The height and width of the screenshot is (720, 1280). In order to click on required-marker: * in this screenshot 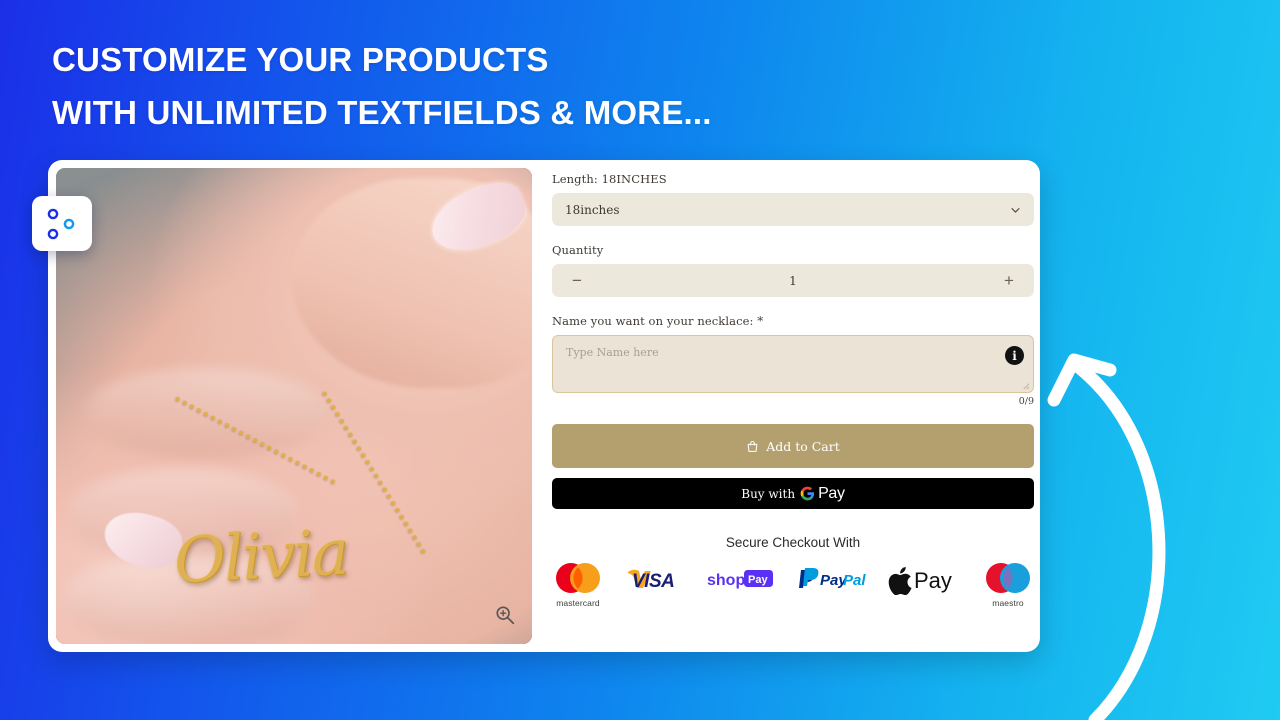, I will do `click(760, 321)`.